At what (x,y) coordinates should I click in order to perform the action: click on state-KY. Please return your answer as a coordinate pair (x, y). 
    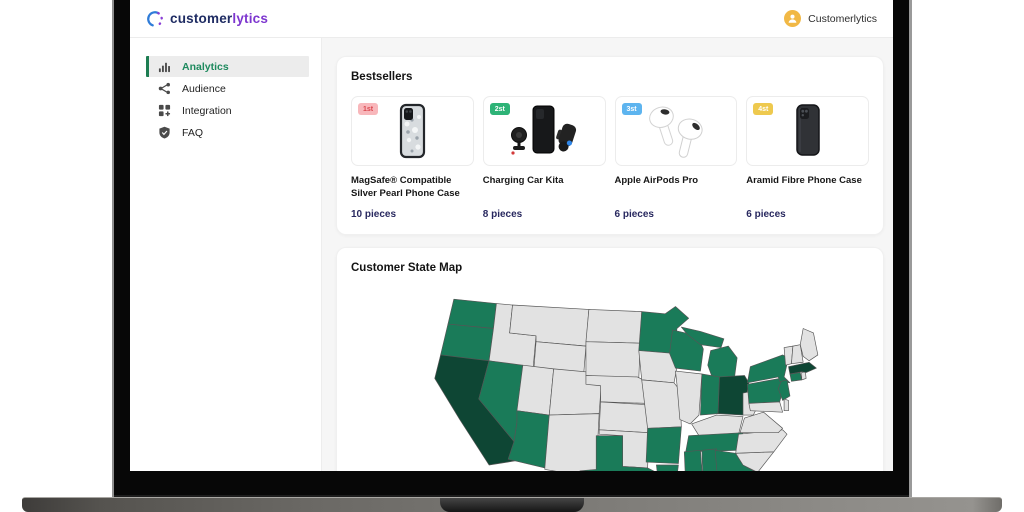
    Looking at the image, I should click on (717, 425).